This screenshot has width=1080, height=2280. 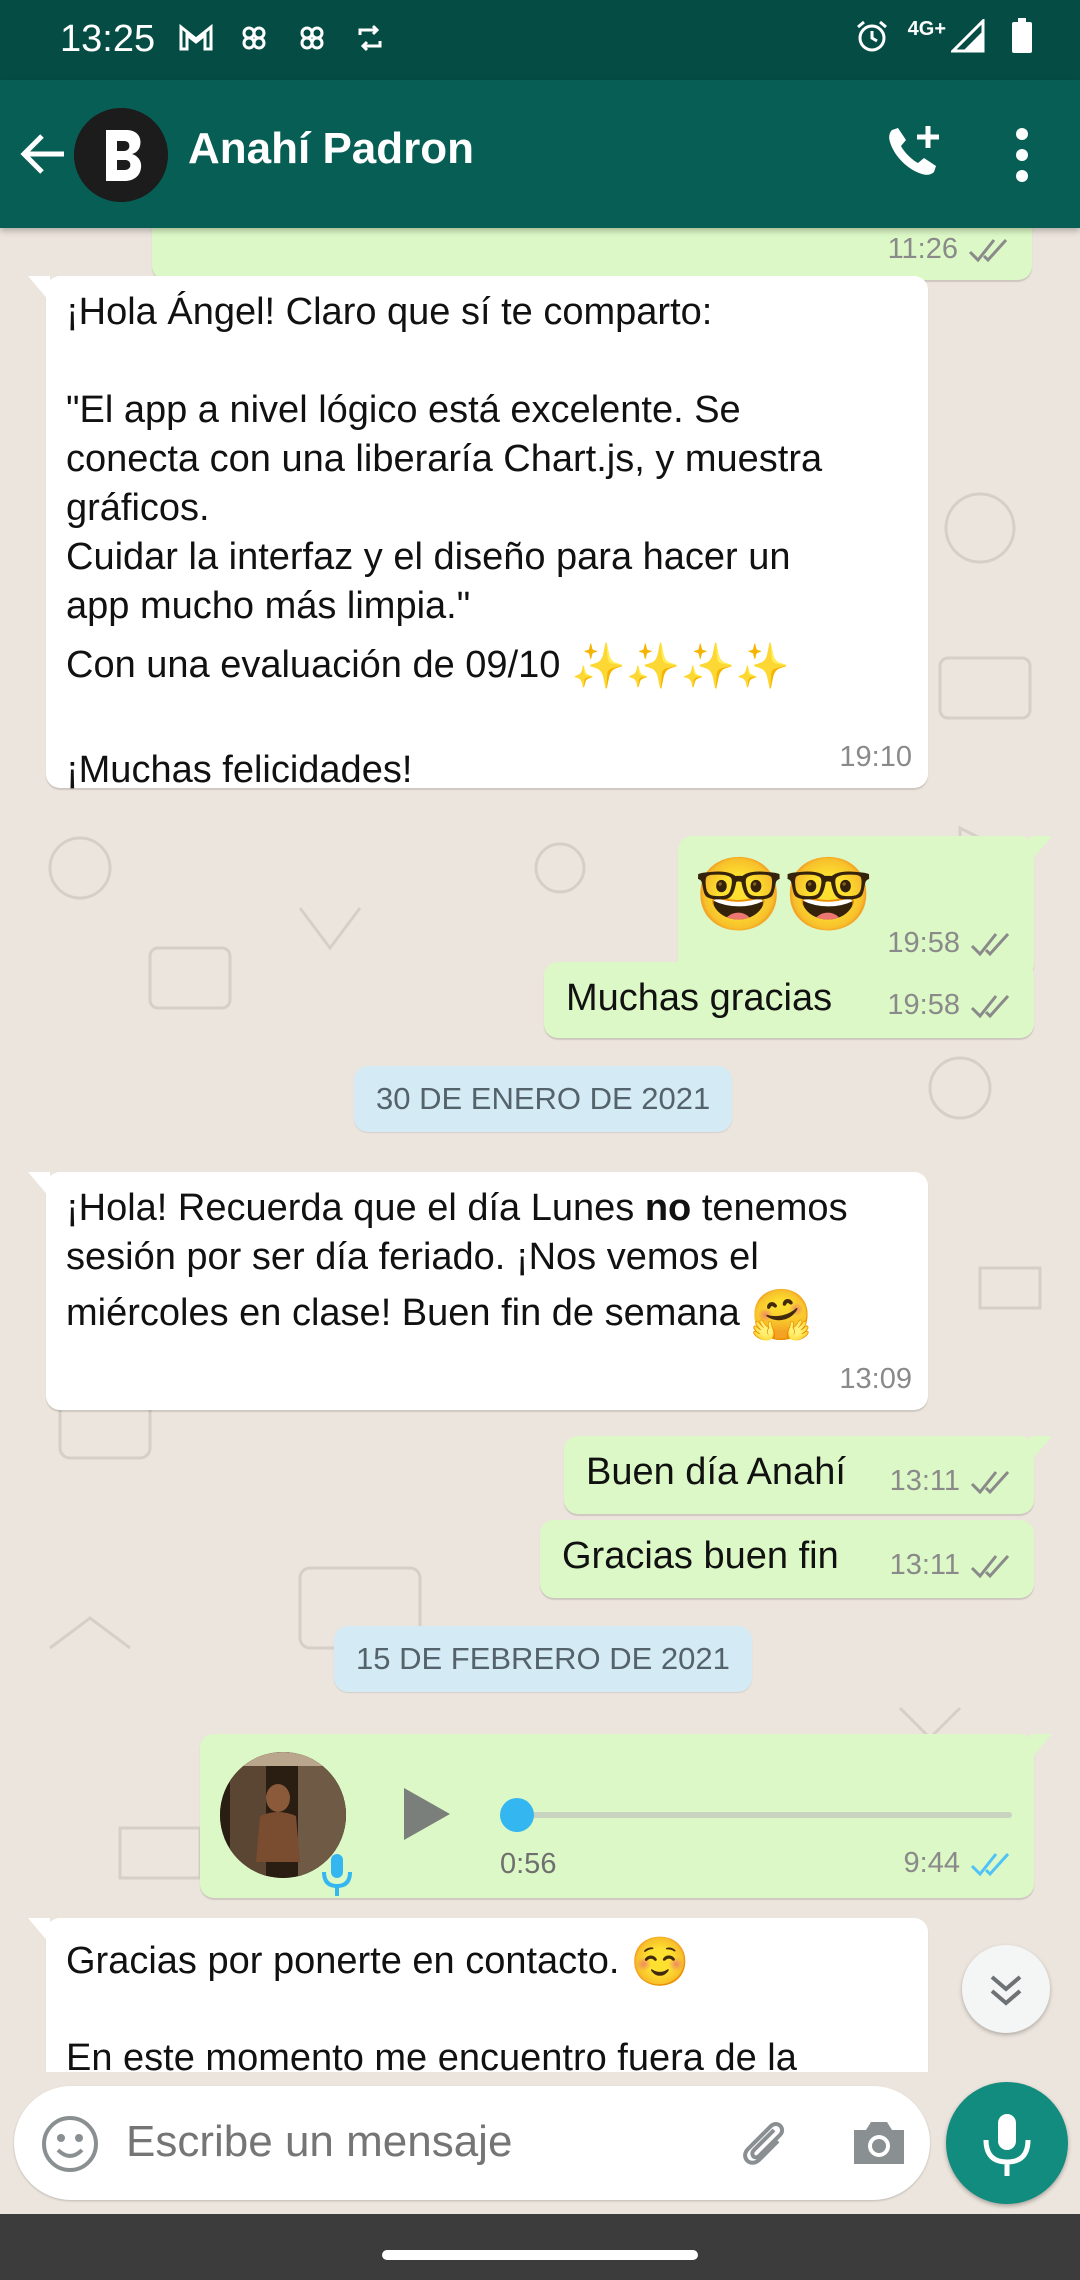 What do you see at coordinates (540, 2255) in the screenshot?
I see `home-gesture-handle` at bounding box center [540, 2255].